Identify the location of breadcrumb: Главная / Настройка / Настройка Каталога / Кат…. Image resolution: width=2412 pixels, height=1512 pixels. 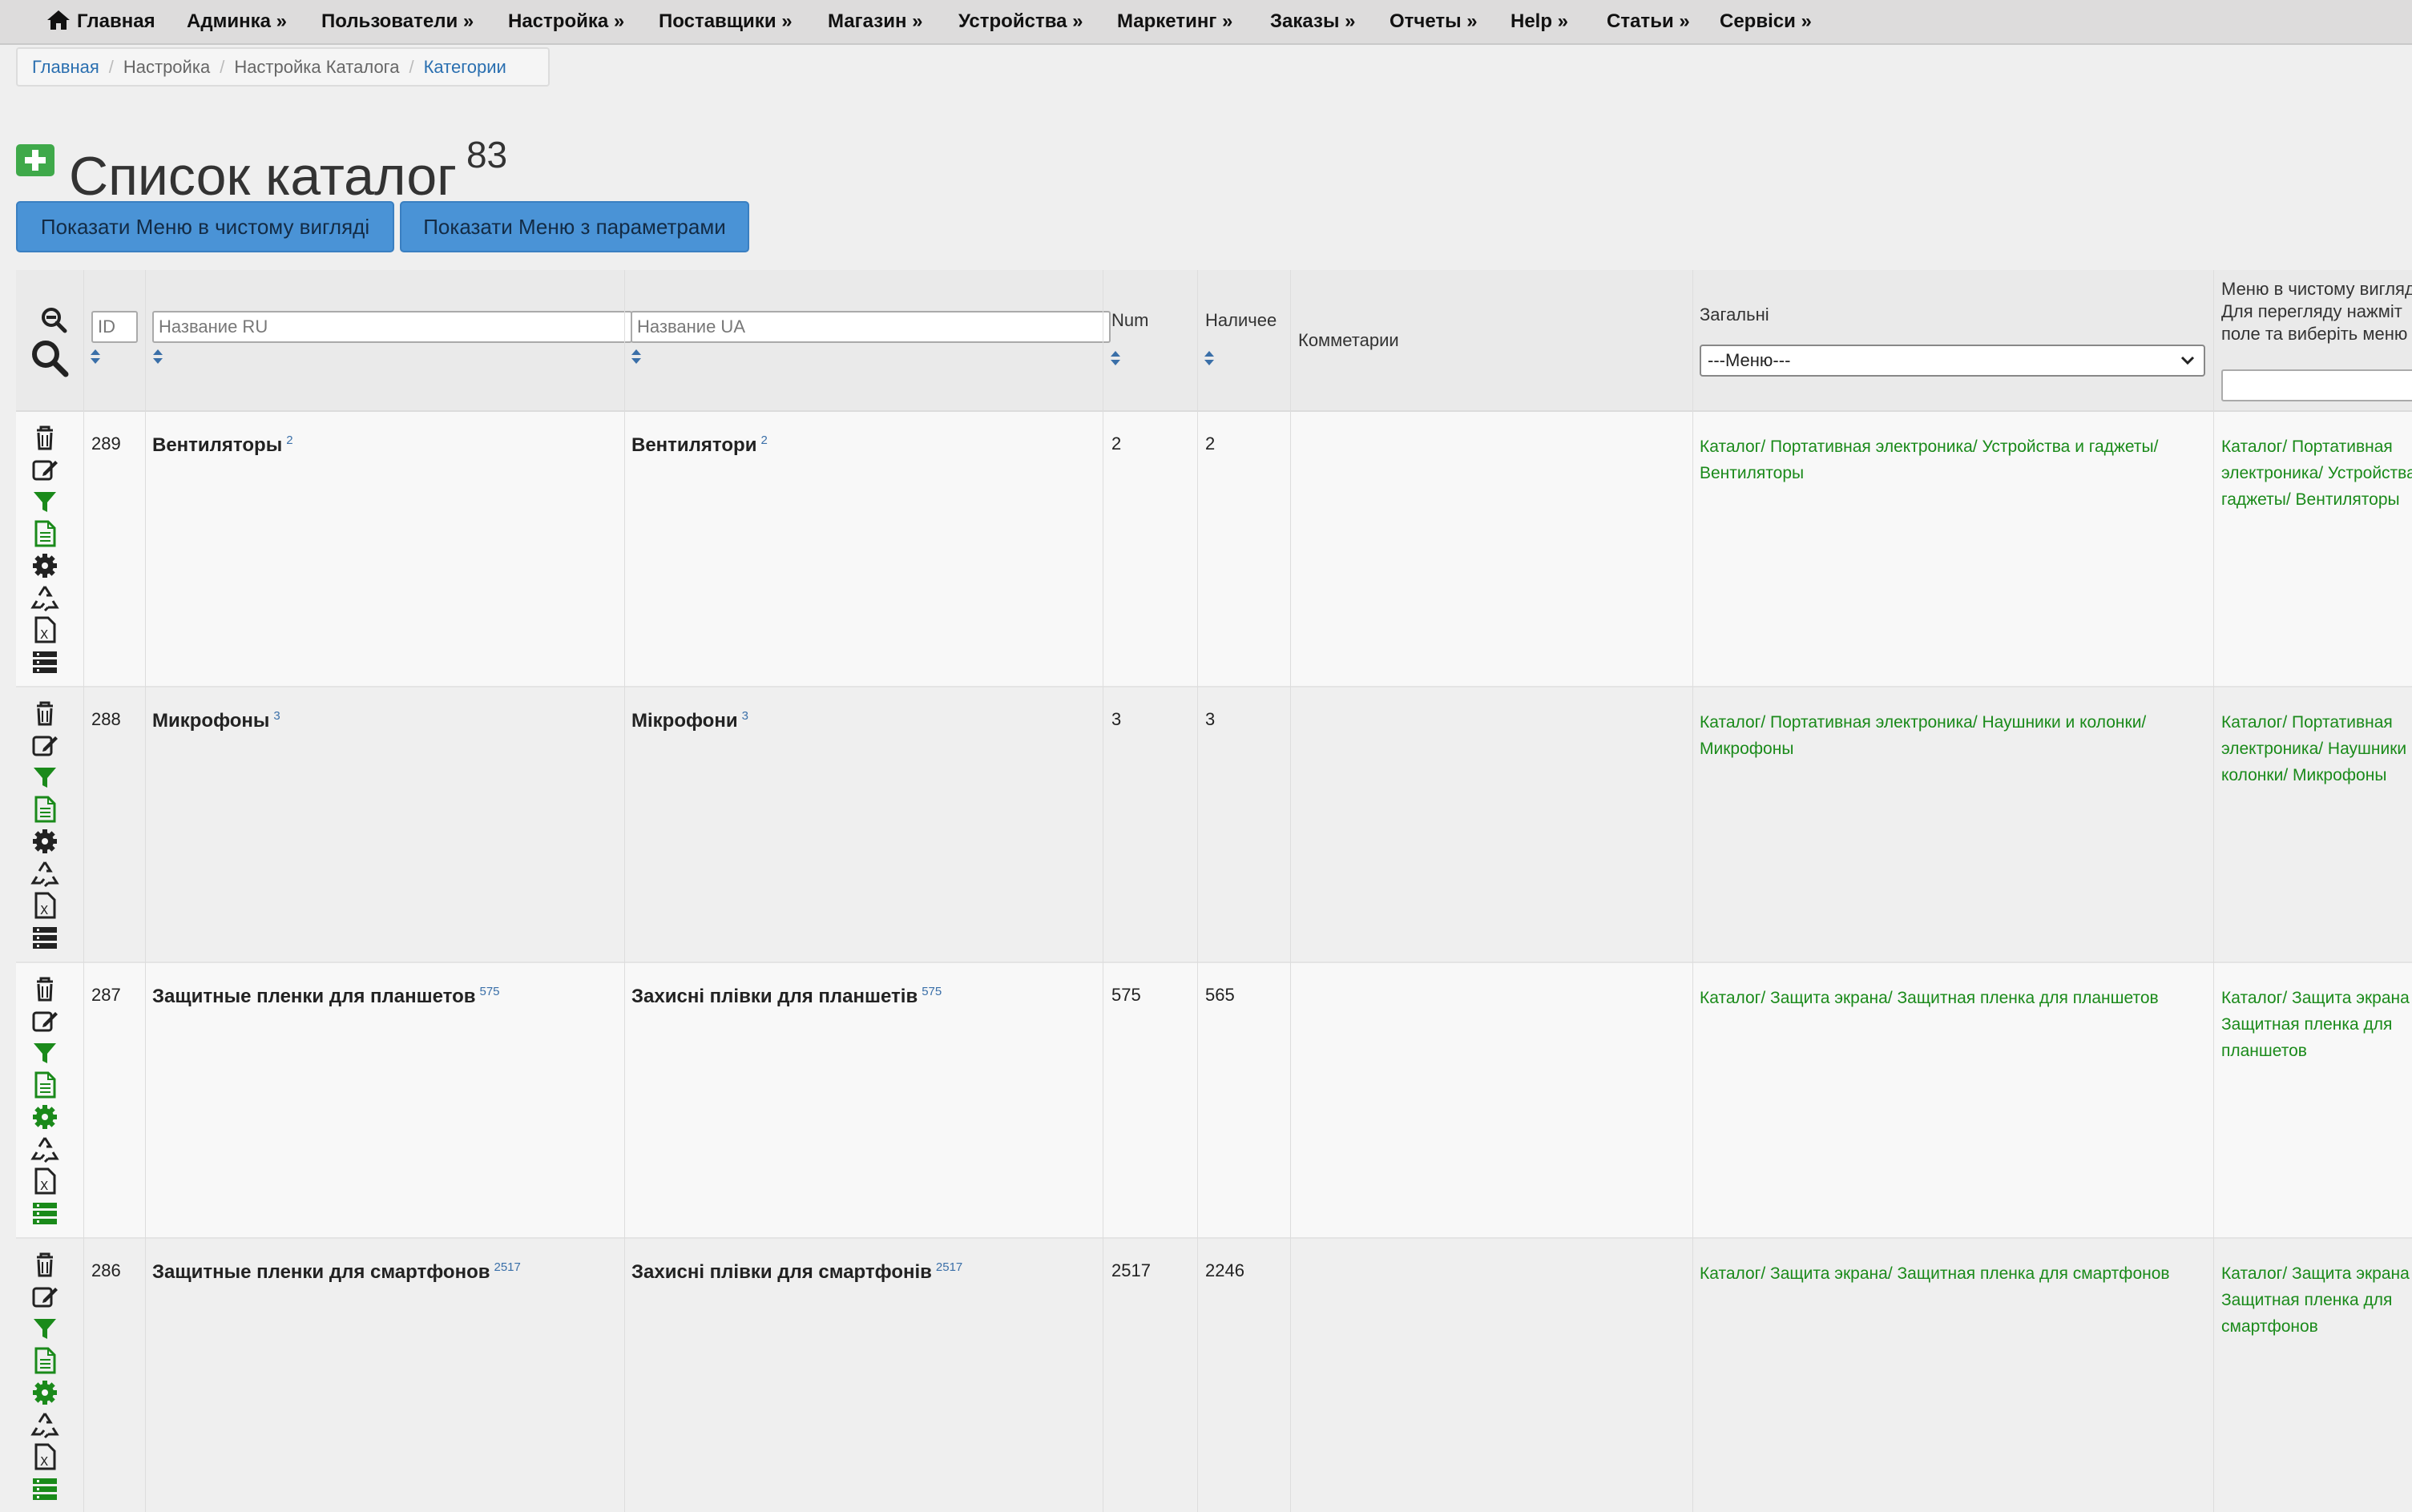
(283, 67).